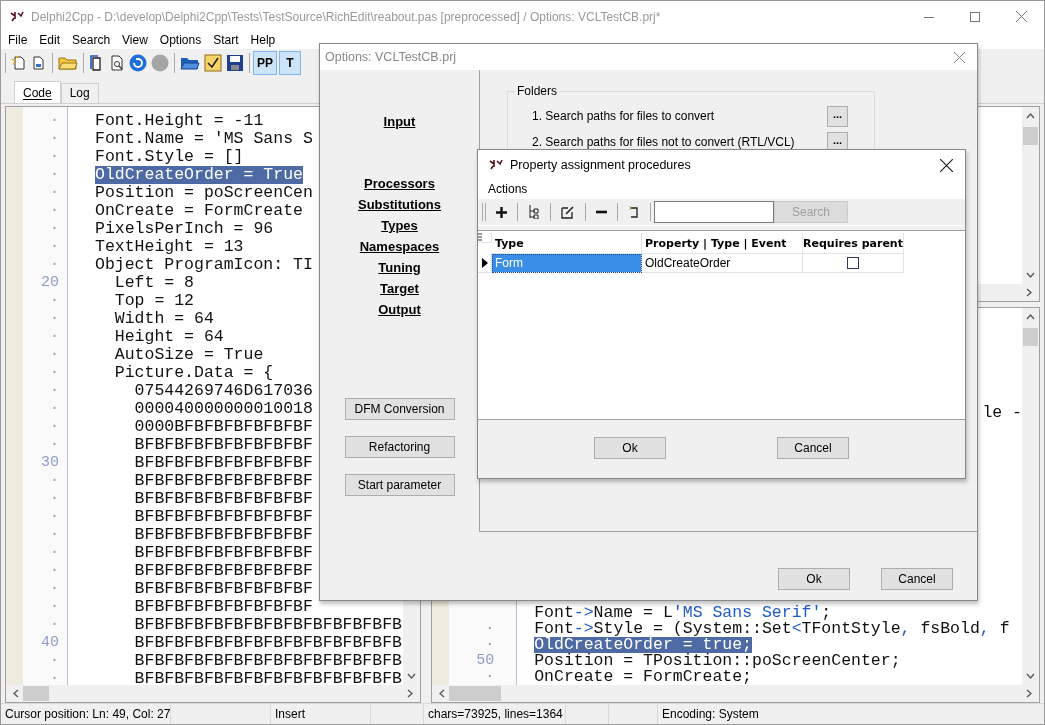  I want to click on column-header: Requires parent, so click(853, 243).